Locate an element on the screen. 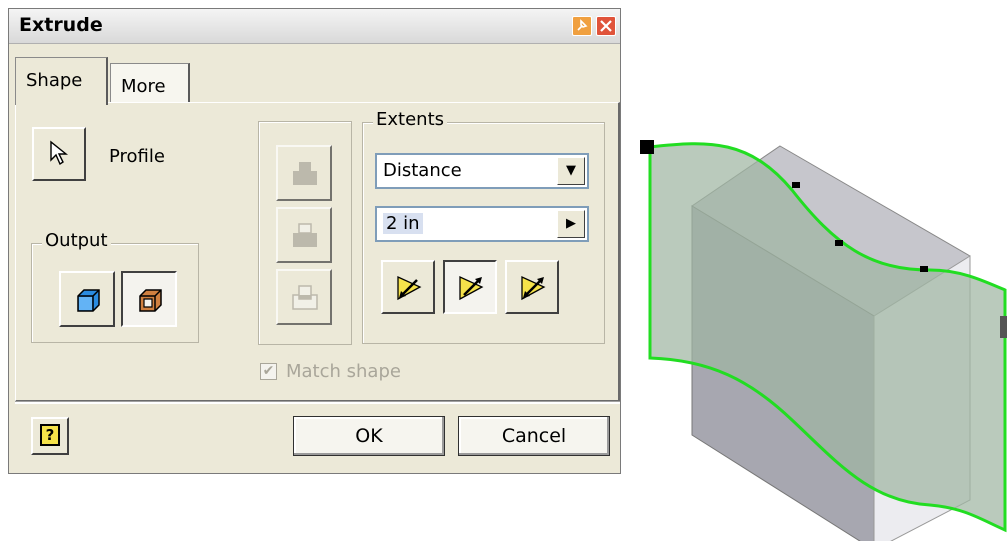 The image size is (1007, 541). solid-output-icon is located at coordinates (88, 300).